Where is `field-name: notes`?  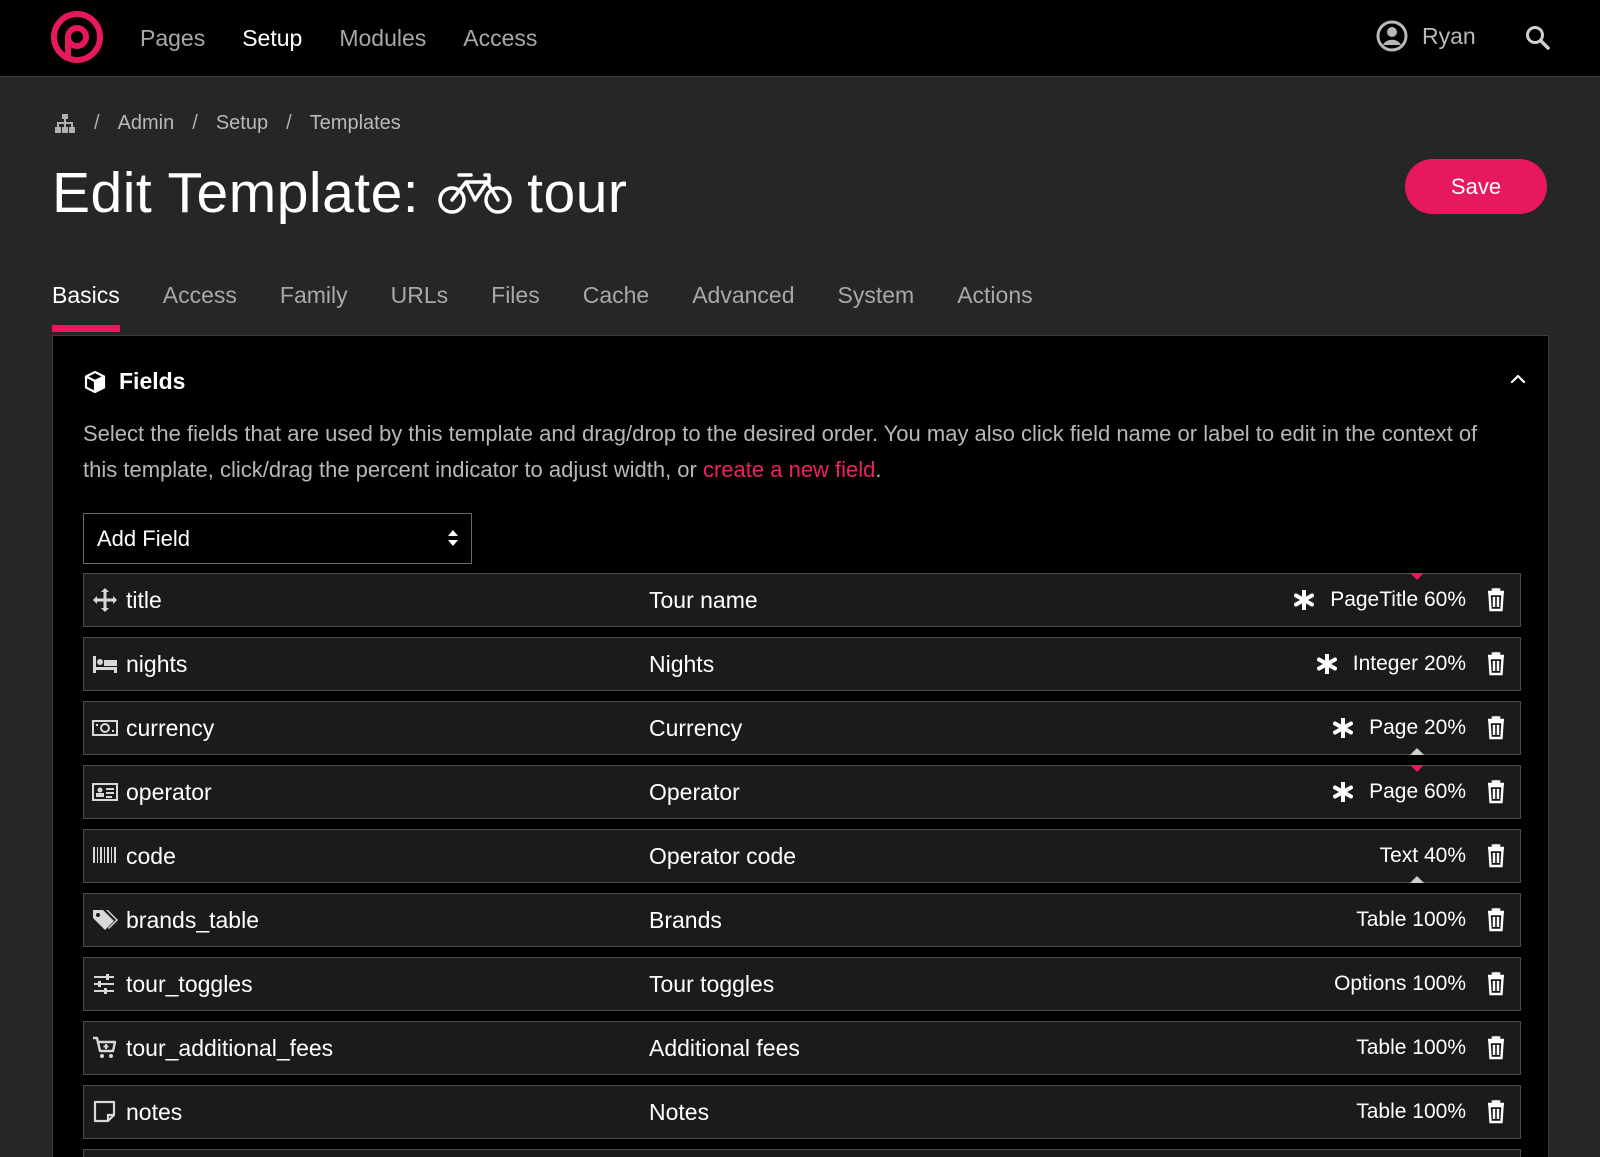 field-name: notes is located at coordinates (154, 1112).